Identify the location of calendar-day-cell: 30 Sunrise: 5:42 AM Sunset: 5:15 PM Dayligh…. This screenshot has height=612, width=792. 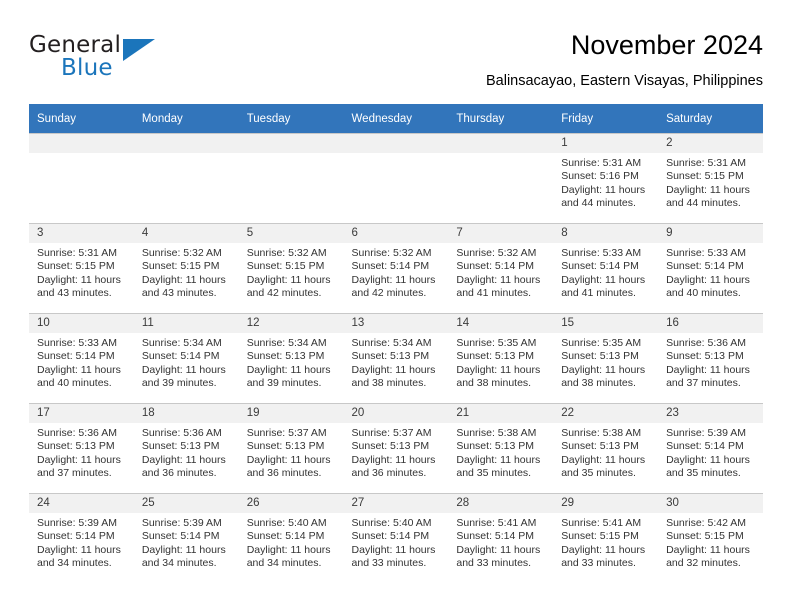
(710, 538).